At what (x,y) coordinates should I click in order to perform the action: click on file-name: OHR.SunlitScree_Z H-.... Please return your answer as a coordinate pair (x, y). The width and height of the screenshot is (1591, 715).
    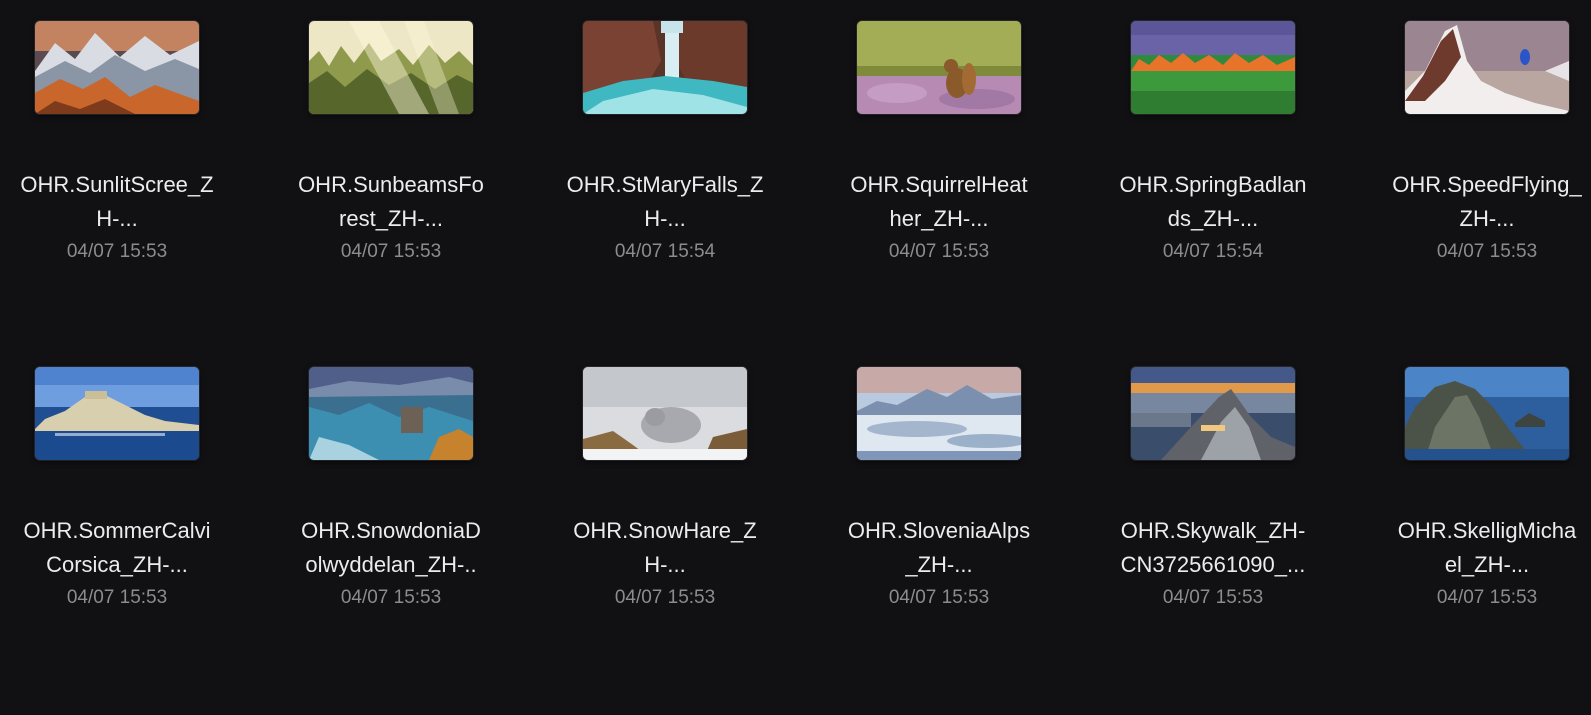
    Looking at the image, I should click on (117, 201).